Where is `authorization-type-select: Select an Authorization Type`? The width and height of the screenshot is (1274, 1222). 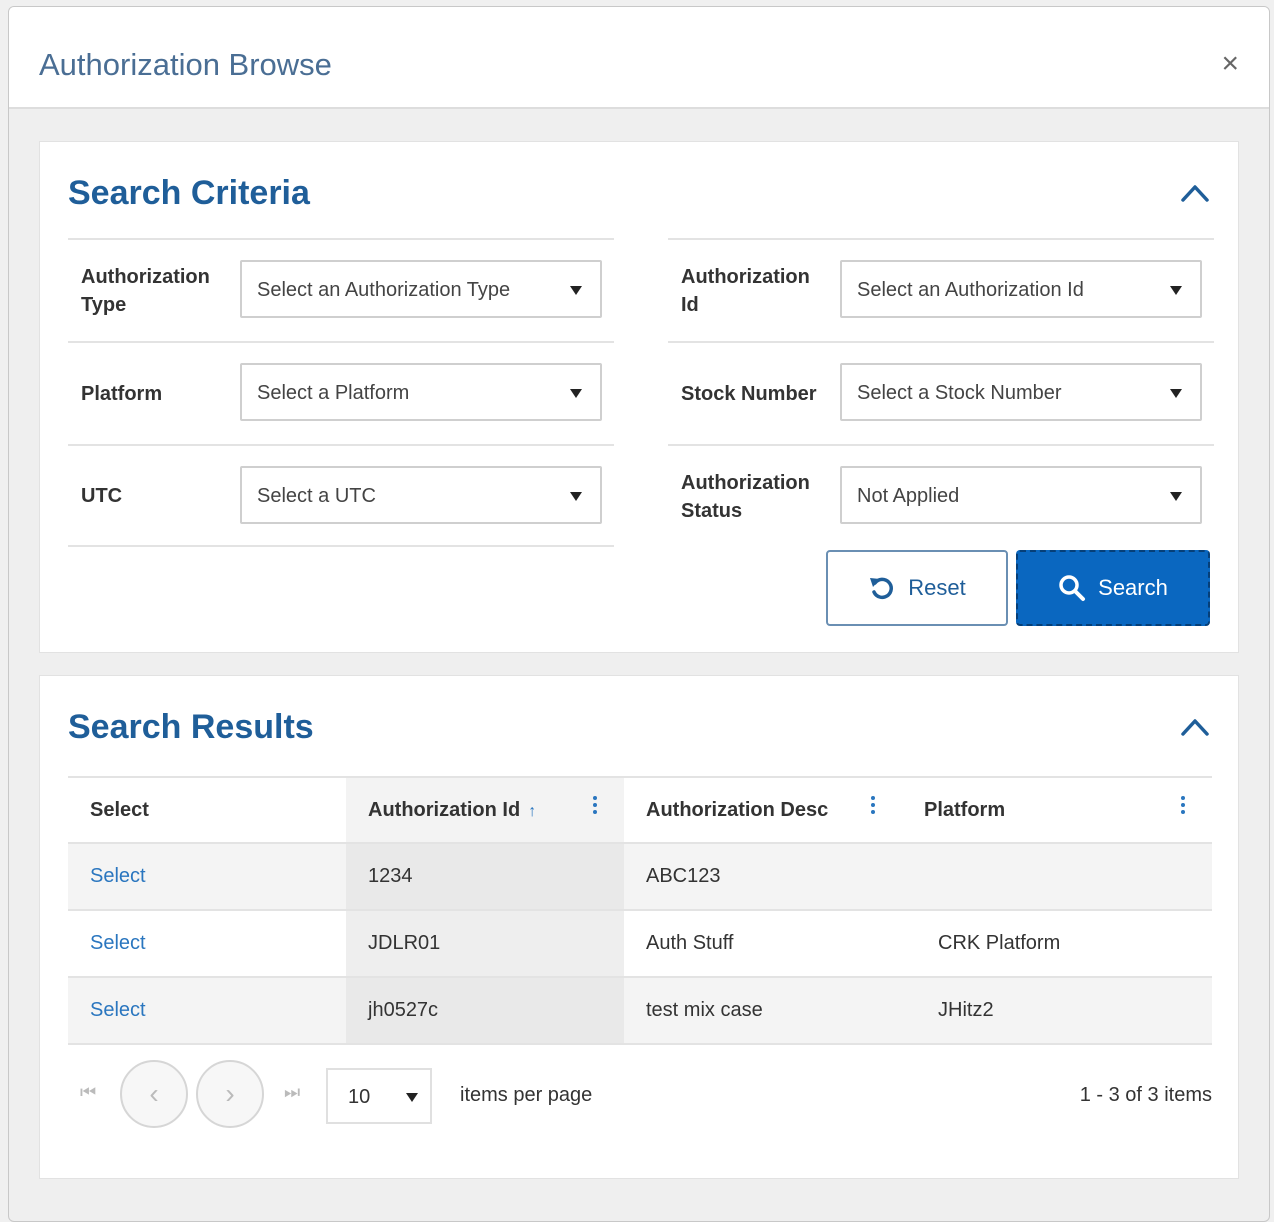 authorization-type-select: Select an Authorization Type is located at coordinates (421, 289).